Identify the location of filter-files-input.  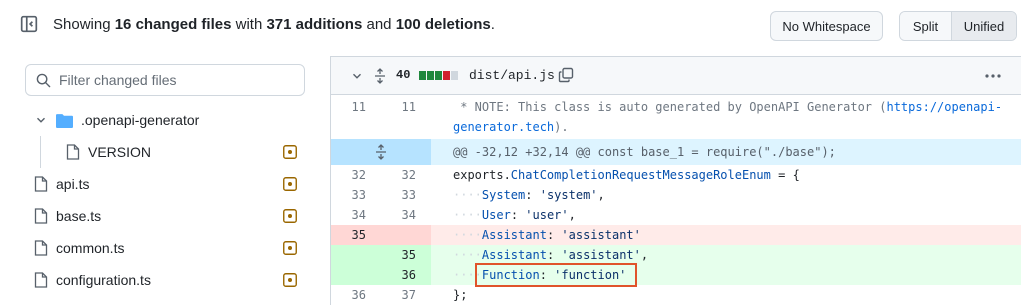
(174, 80).